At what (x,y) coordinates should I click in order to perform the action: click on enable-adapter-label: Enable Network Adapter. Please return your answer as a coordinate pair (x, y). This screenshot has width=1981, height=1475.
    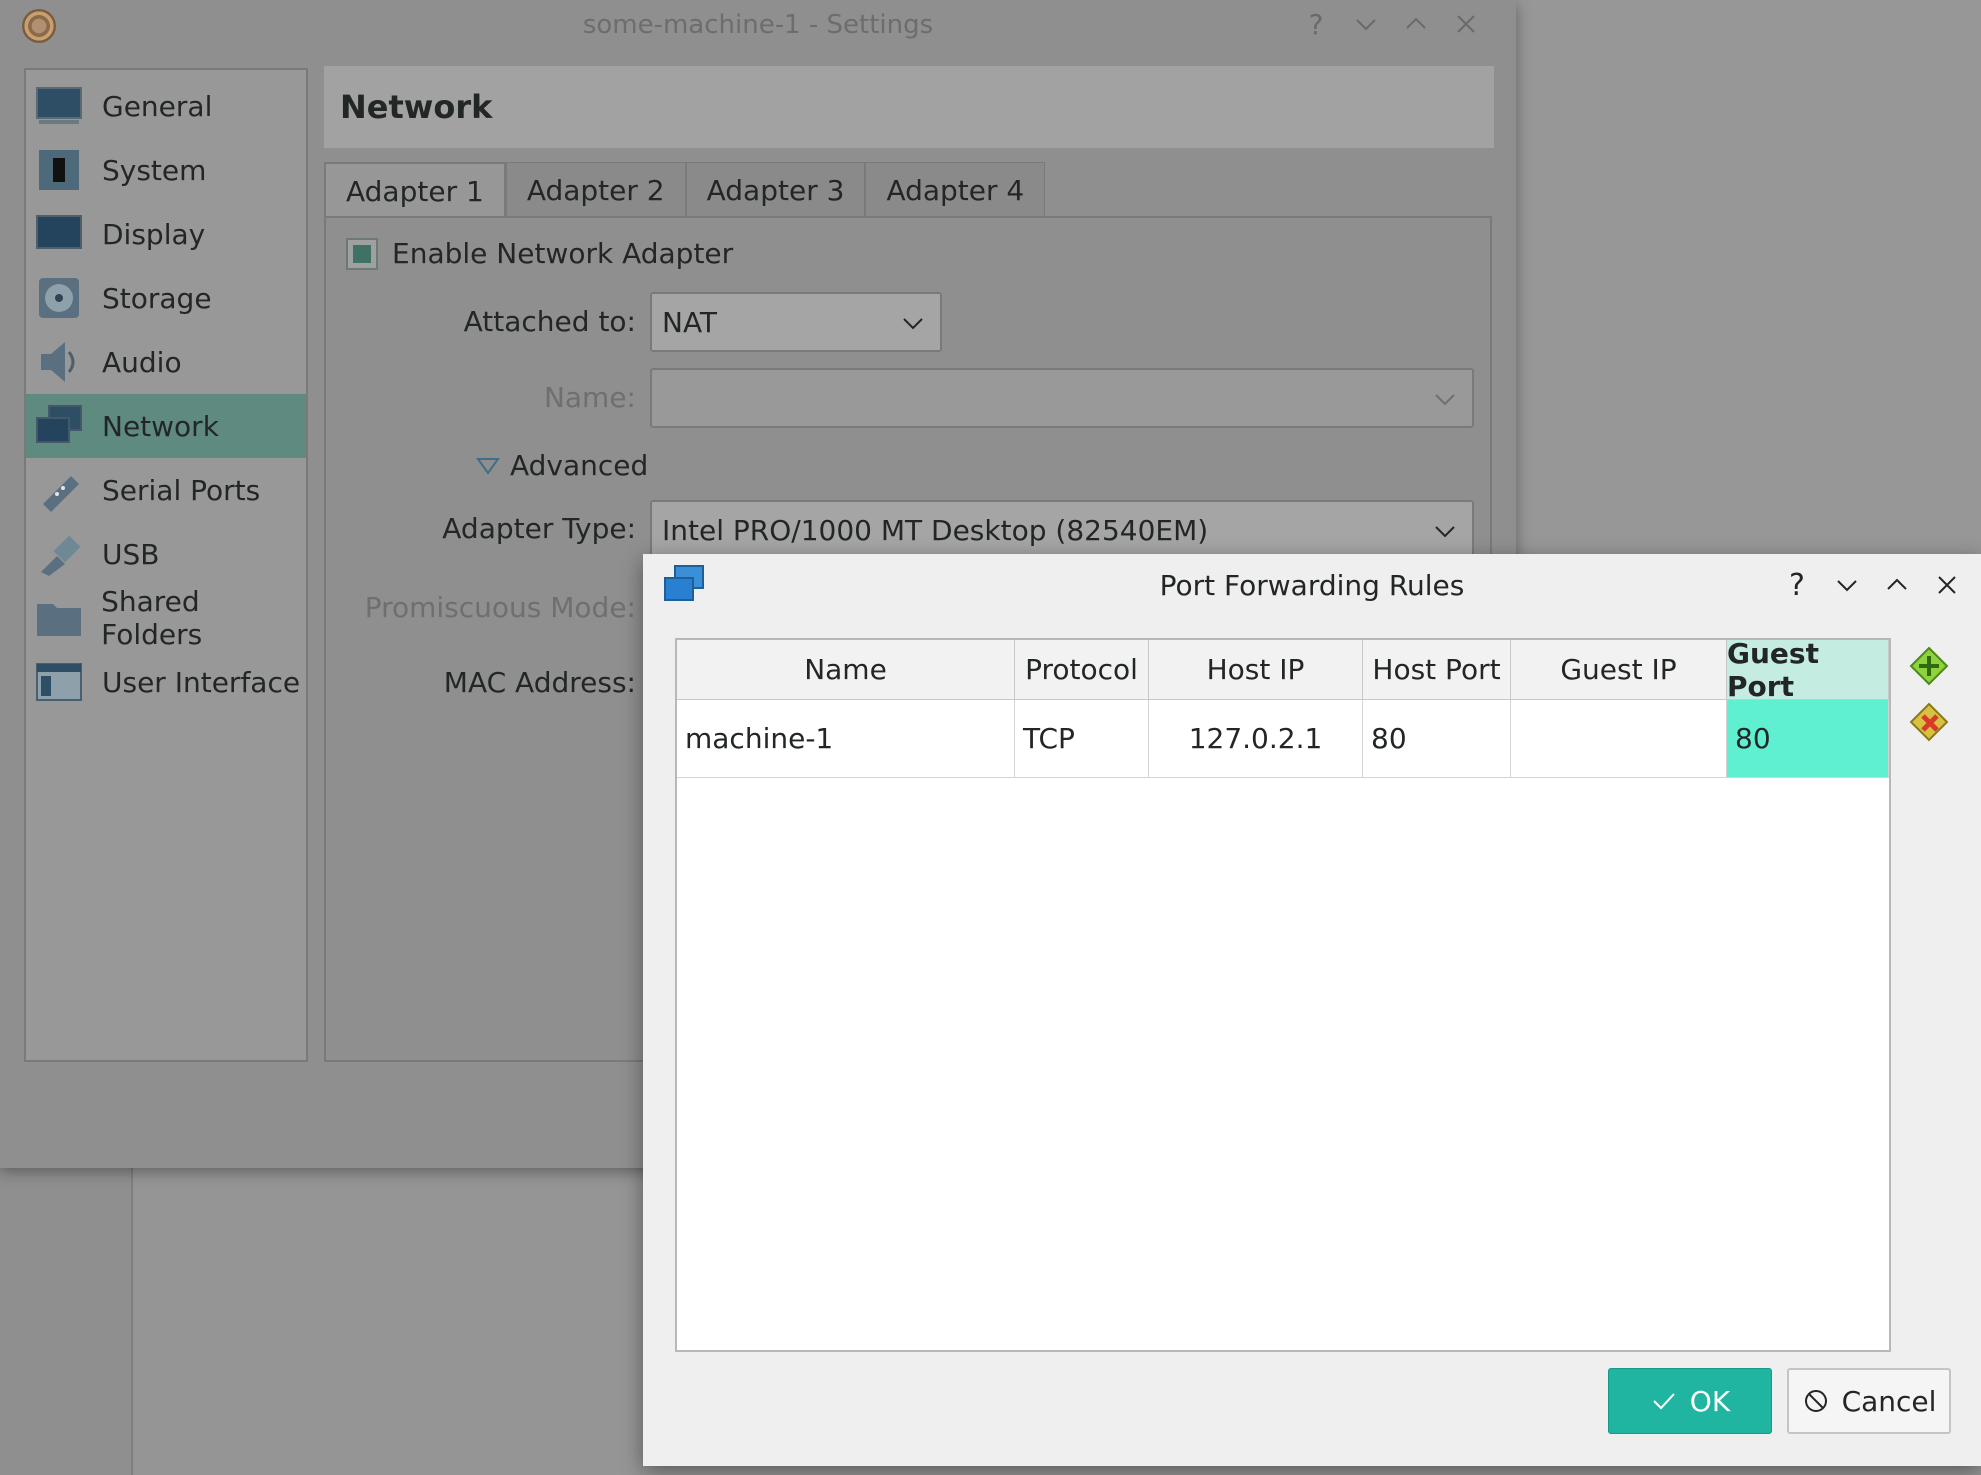
    Looking at the image, I should click on (563, 253).